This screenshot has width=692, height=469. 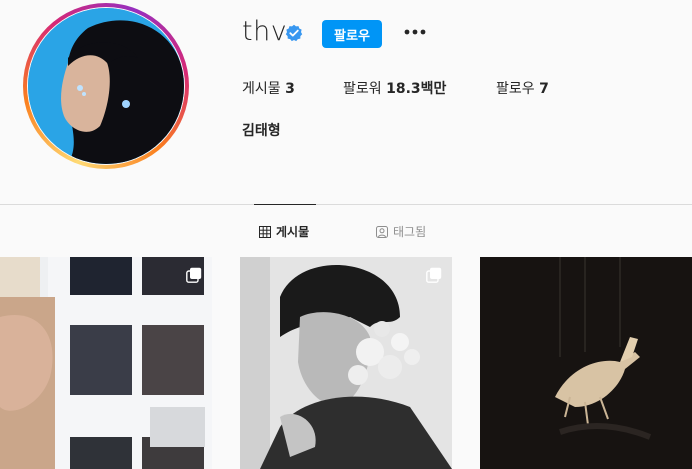 What do you see at coordinates (265, 31) in the screenshot?
I see `profile-username: thv` at bounding box center [265, 31].